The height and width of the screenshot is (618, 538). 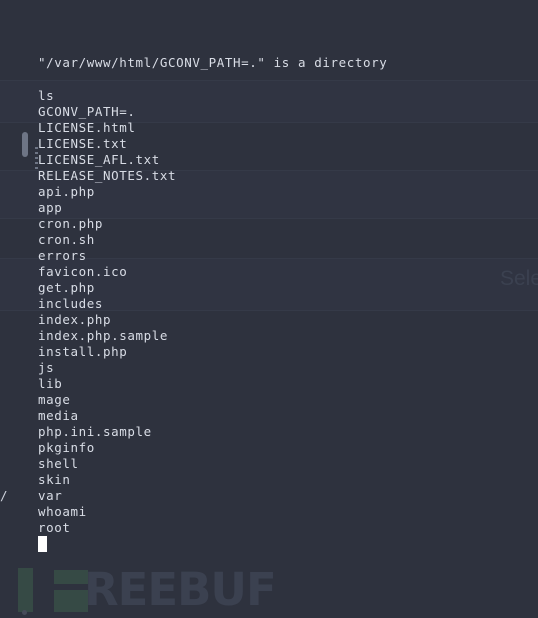 I want to click on terminal-output-line: favicon.ico, so click(x=83, y=271).